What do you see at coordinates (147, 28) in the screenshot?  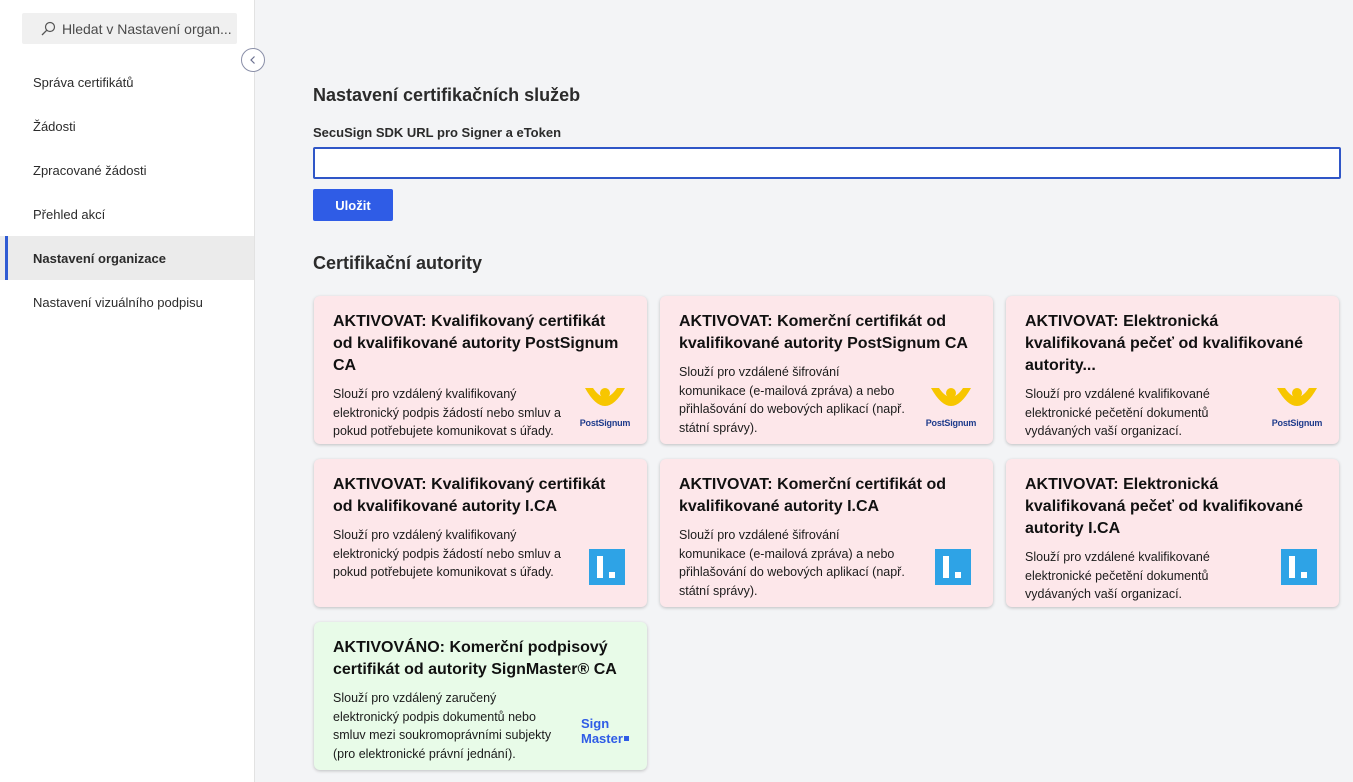 I see `search-input` at bounding box center [147, 28].